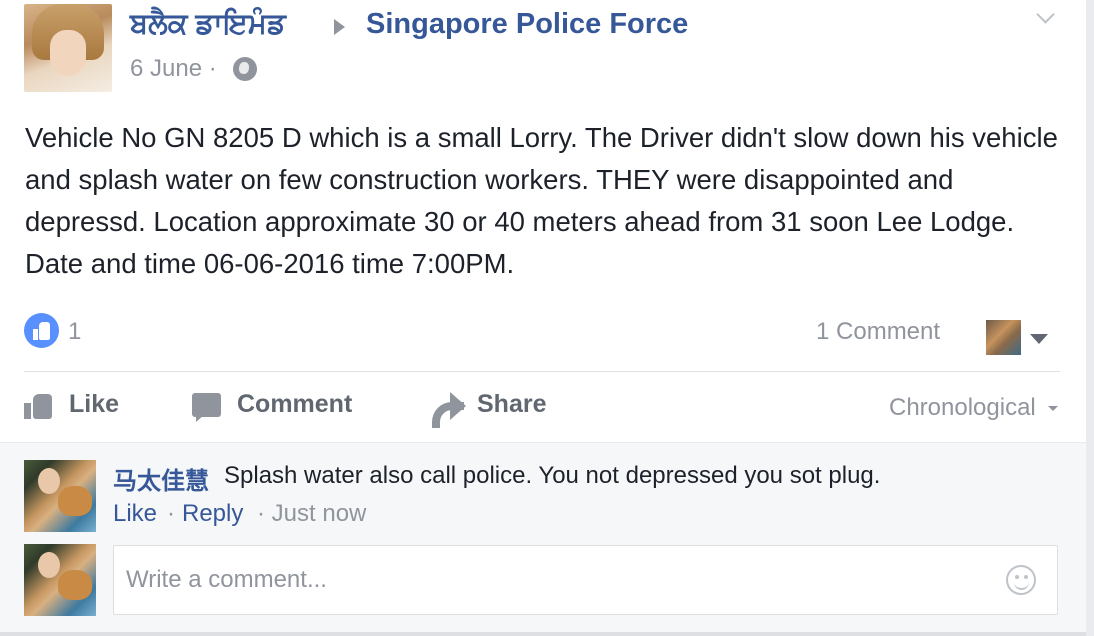  Describe the element at coordinates (245, 69) in the screenshot. I see `globe-icon` at that location.